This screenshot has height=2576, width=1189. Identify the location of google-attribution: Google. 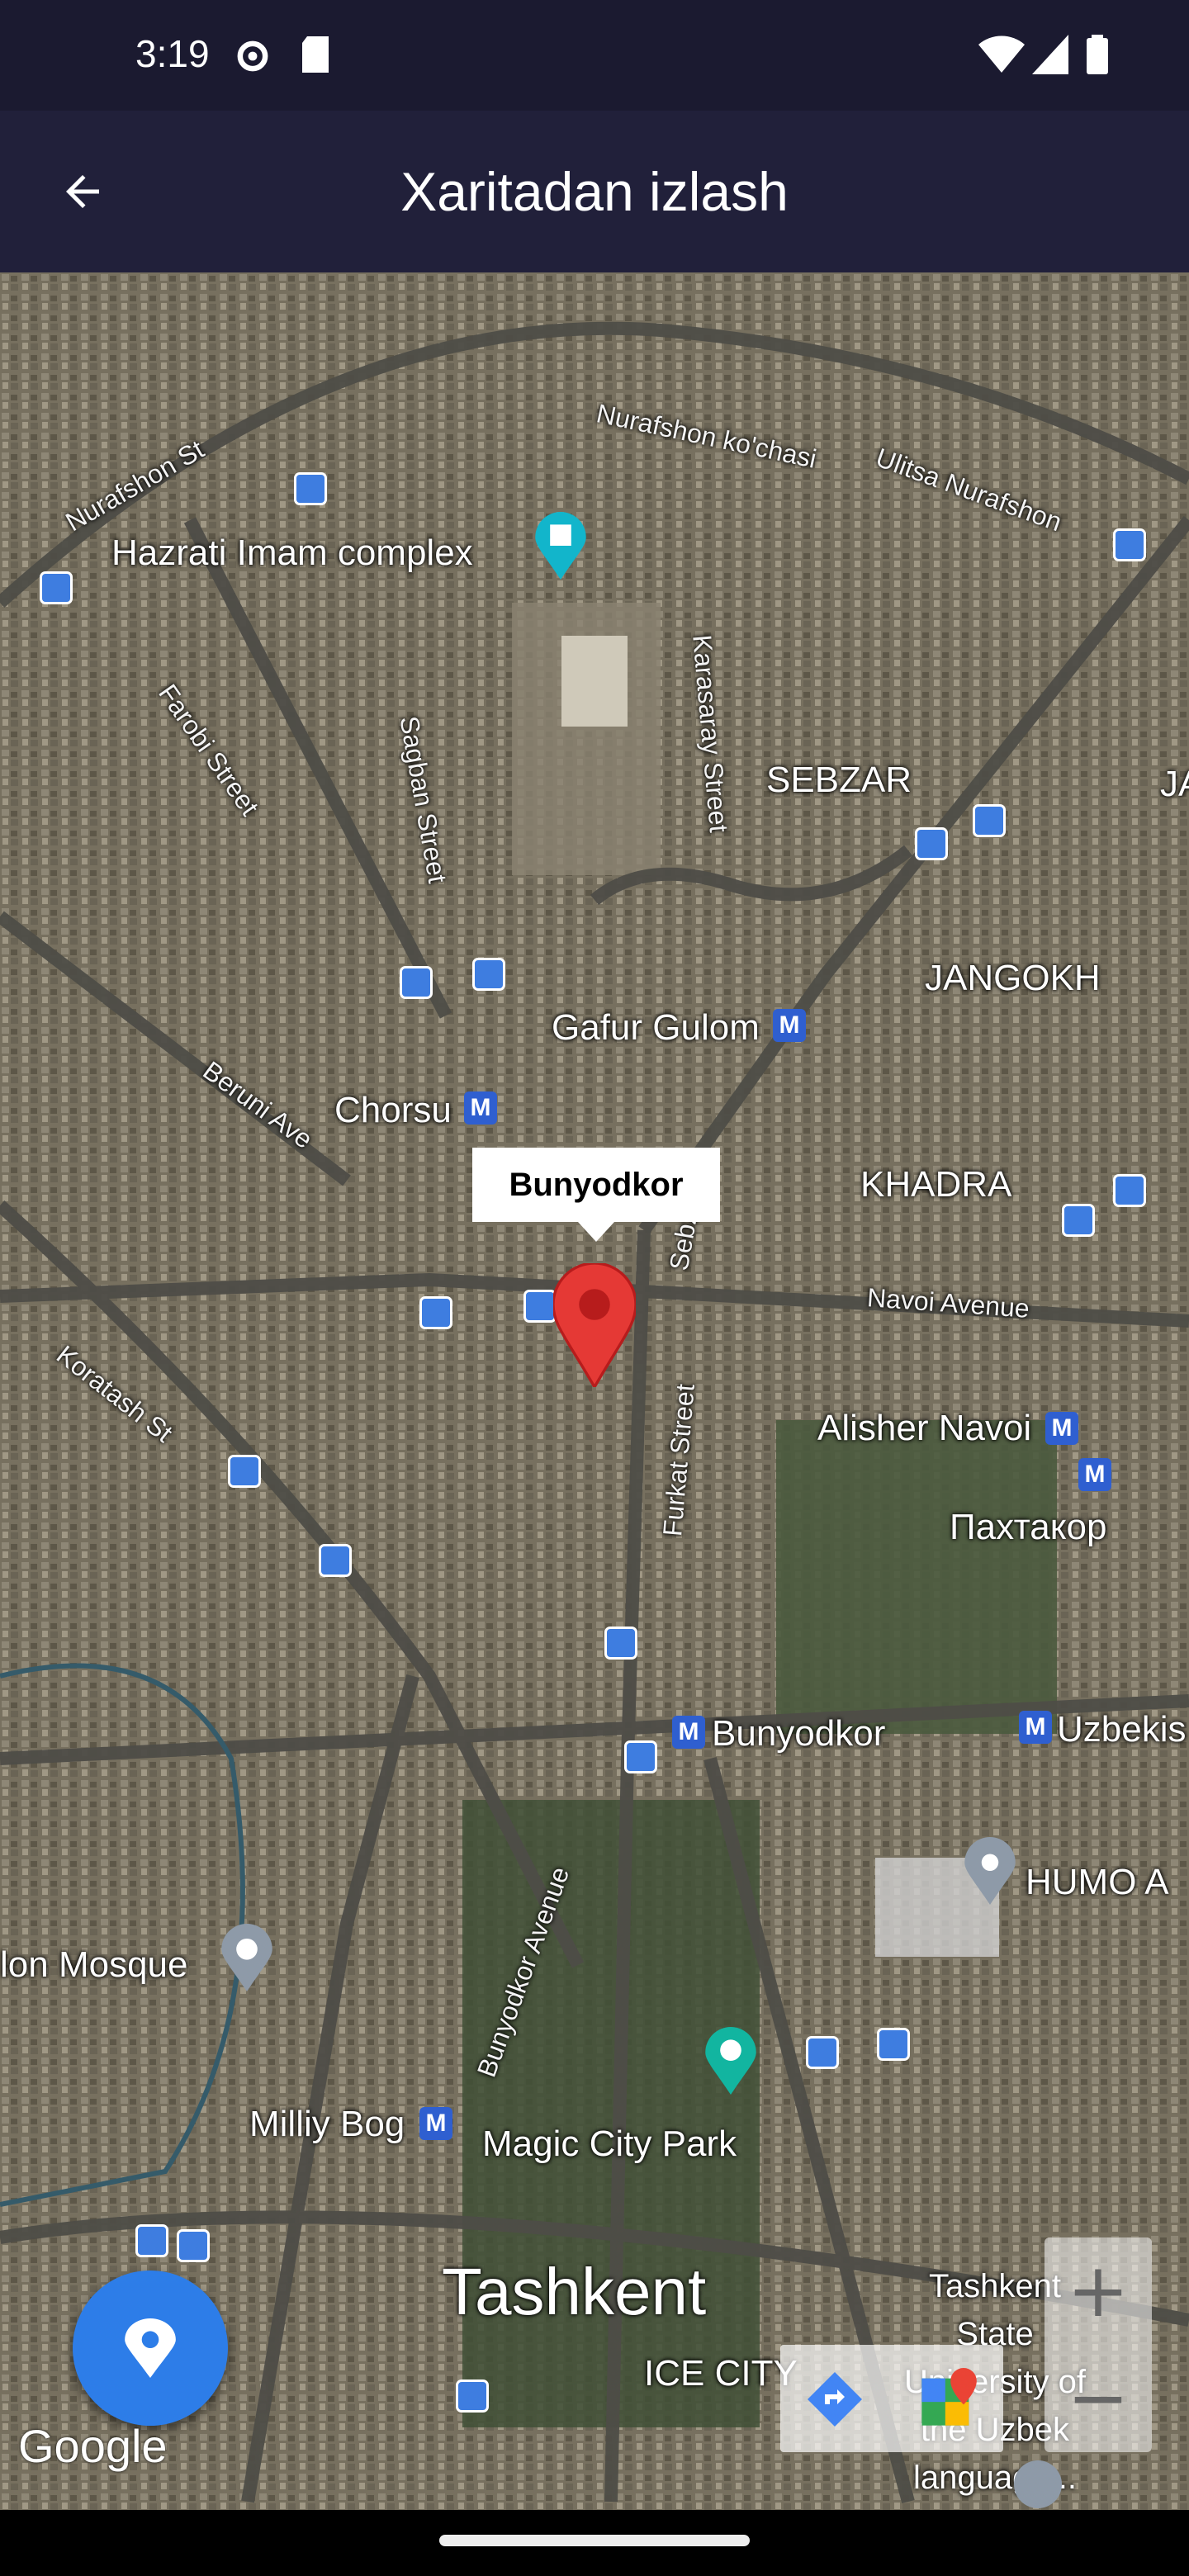
(93, 2446).